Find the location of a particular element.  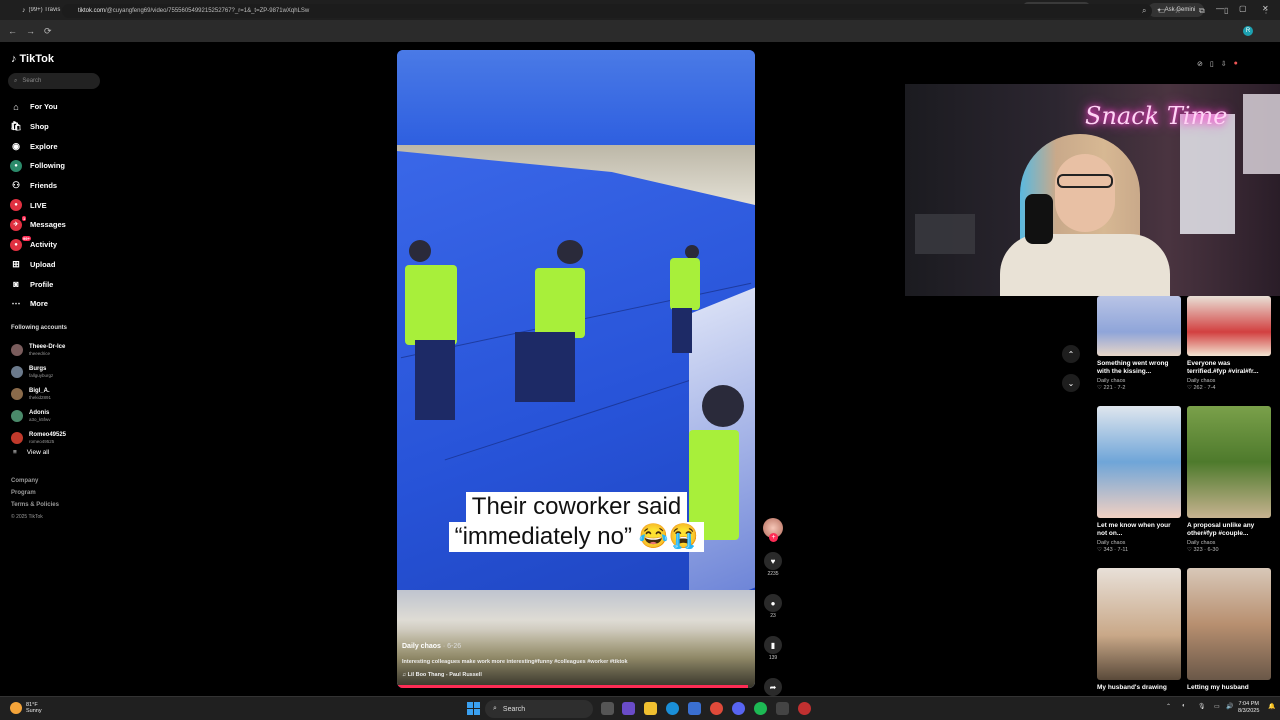

cast-icon: ▭ is located at coordinates (1162, 10).